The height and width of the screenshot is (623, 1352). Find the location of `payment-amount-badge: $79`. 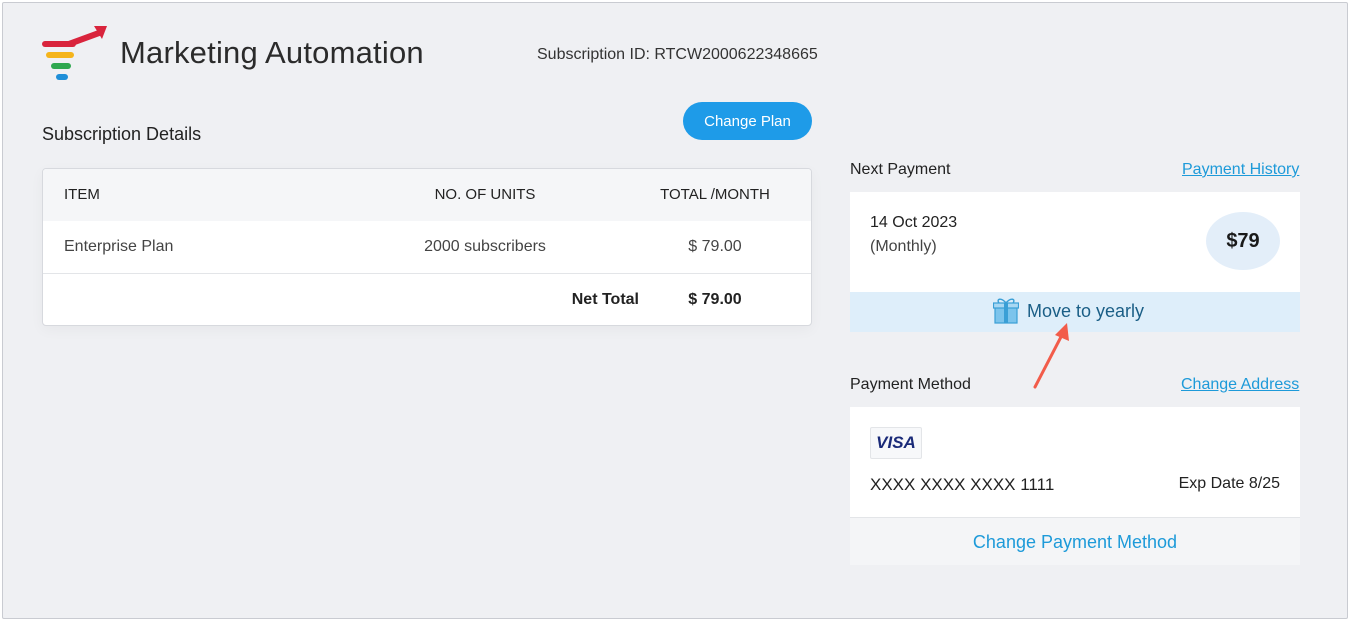

payment-amount-badge: $79 is located at coordinates (1243, 241).